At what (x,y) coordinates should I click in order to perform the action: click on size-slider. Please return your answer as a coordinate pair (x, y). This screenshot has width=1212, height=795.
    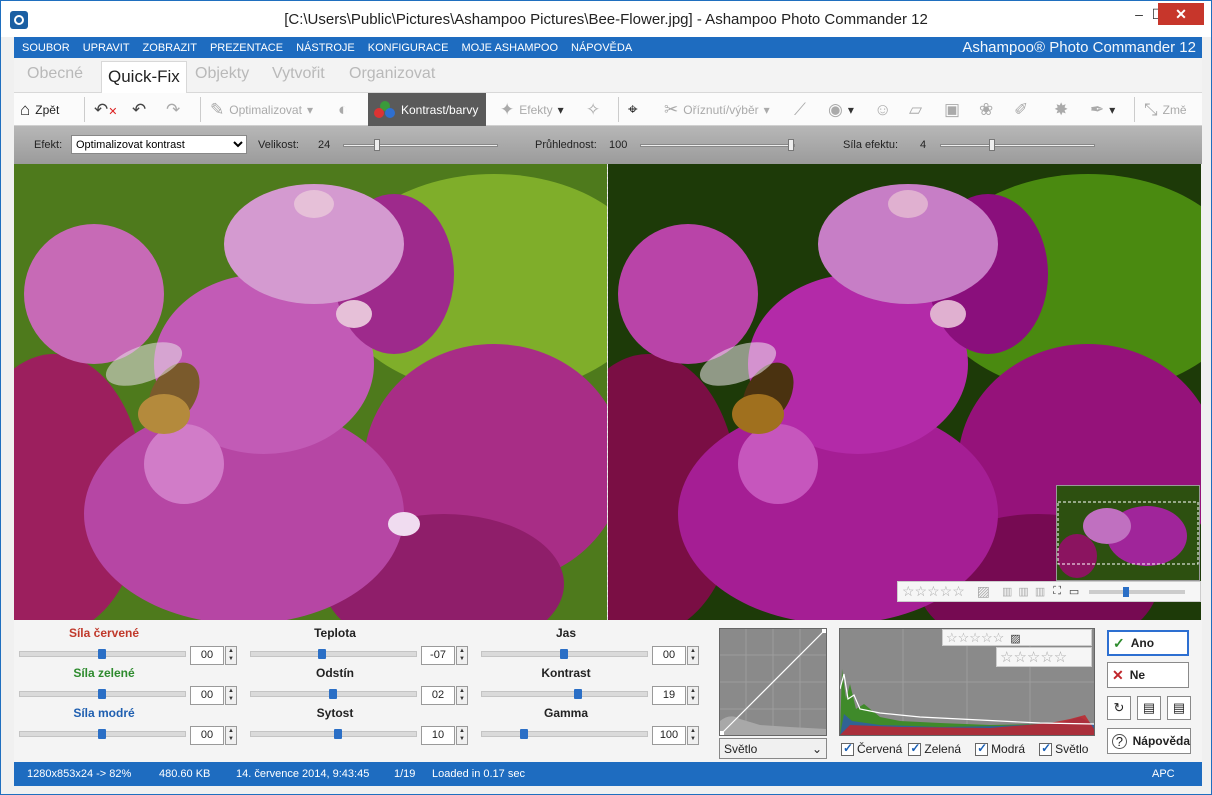
    Looking at the image, I should click on (420, 145).